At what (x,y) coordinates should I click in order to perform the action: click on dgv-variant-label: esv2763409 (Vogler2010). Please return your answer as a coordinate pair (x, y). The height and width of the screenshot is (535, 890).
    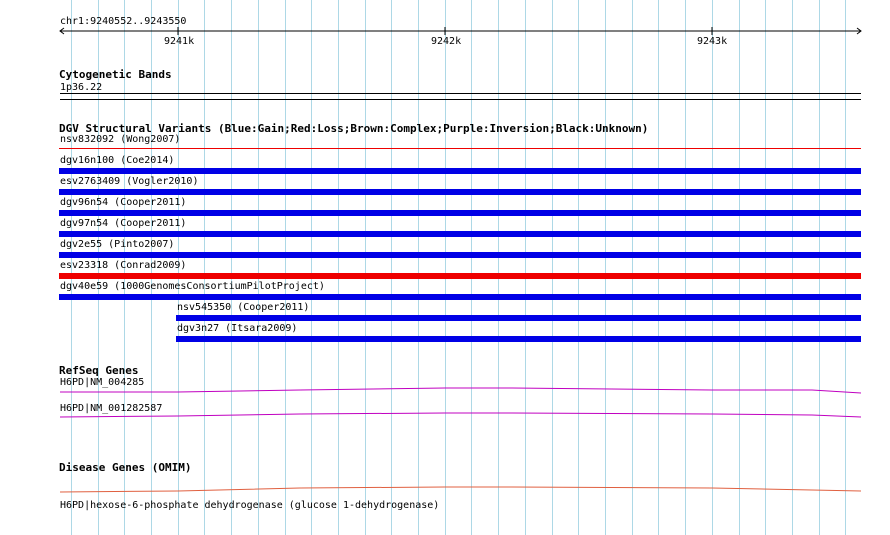
    Looking at the image, I should click on (129, 181).